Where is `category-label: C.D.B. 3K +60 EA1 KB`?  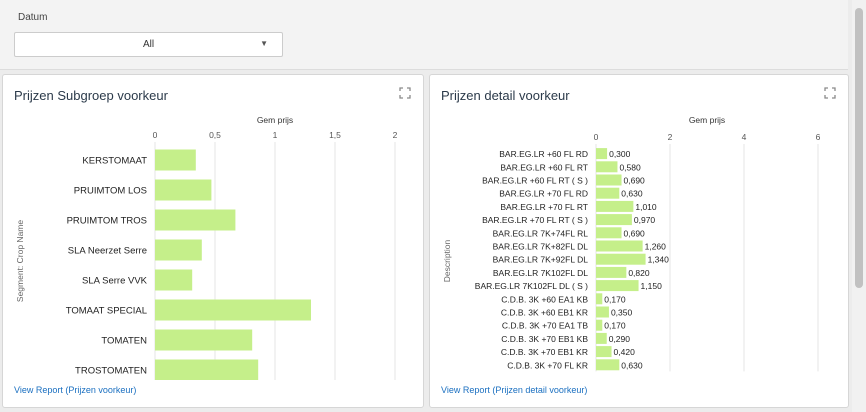
category-label: C.D.B. 3K +60 EA1 KB is located at coordinates (544, 299).